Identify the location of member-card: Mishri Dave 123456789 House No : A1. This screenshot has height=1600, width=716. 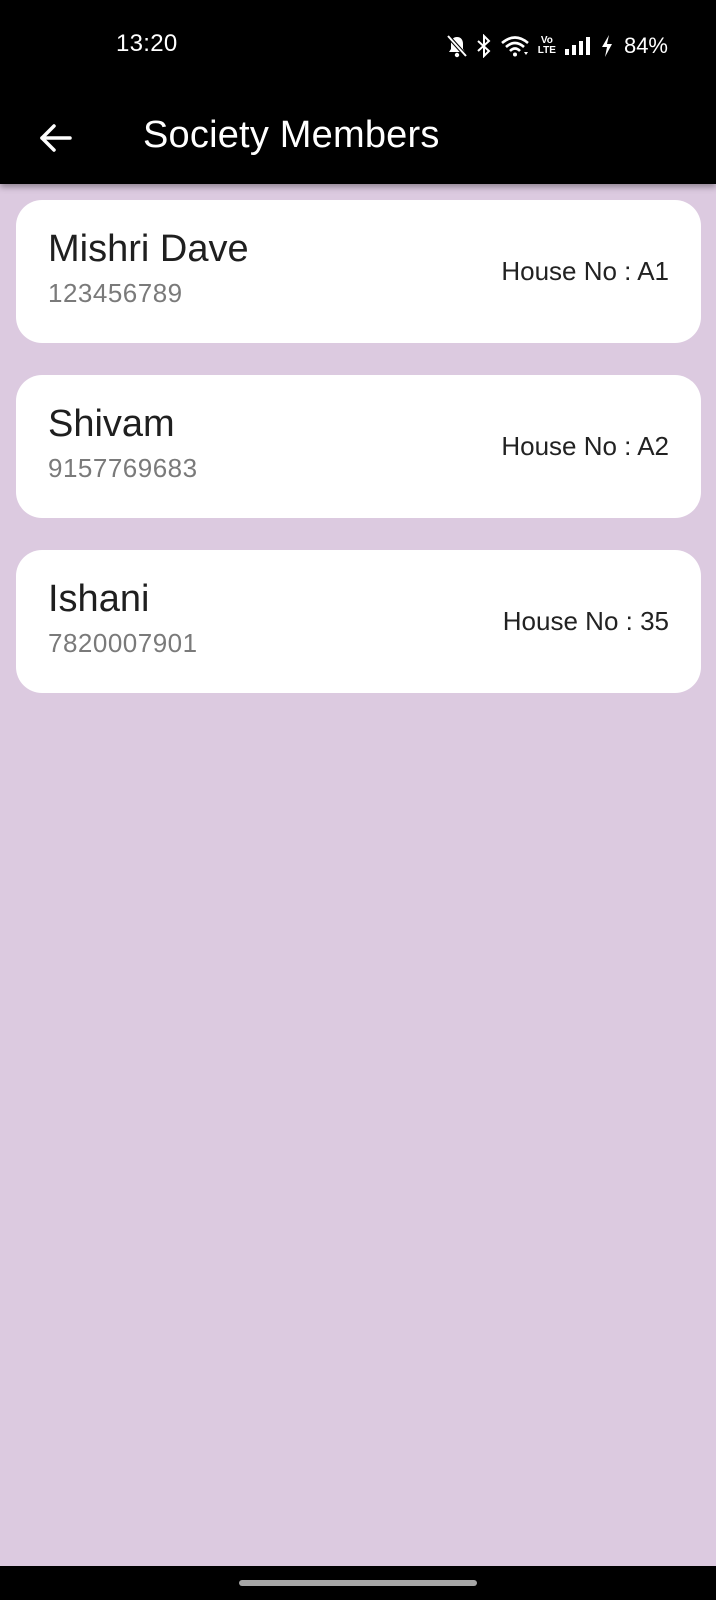
(358, 271).